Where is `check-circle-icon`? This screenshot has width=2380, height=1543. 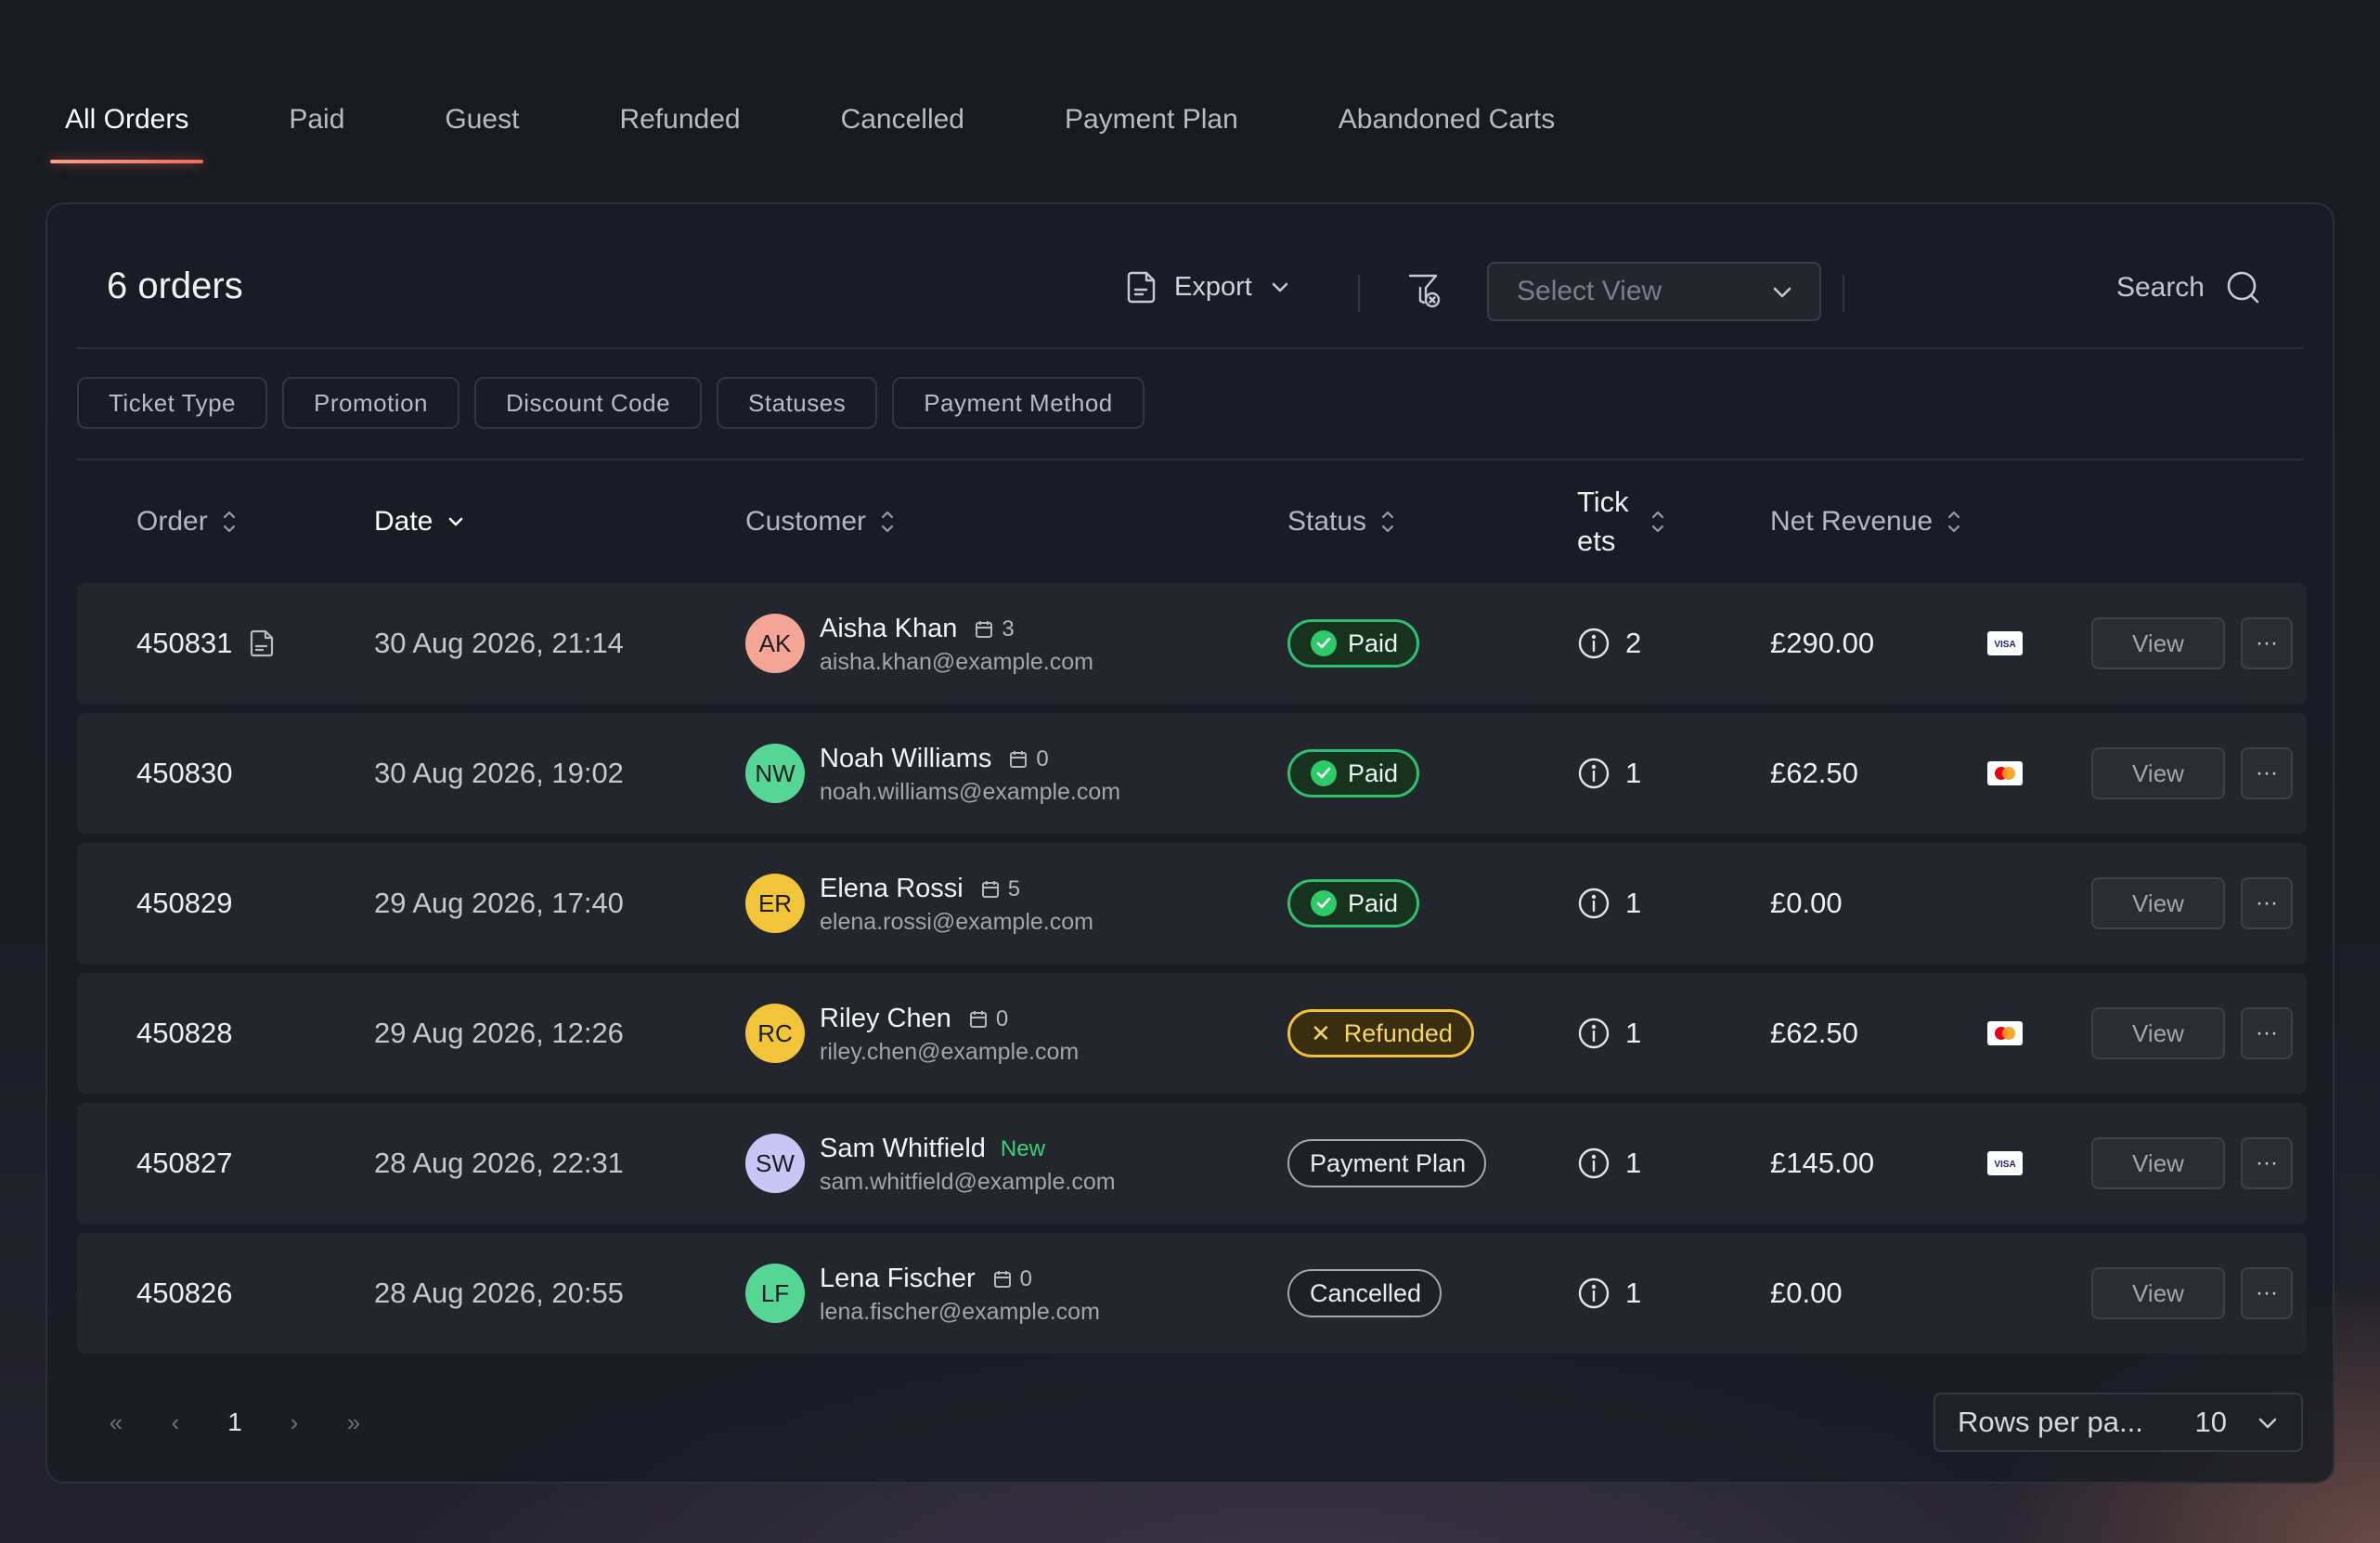
check-circle-icon is located at coordinates (1324, 773).